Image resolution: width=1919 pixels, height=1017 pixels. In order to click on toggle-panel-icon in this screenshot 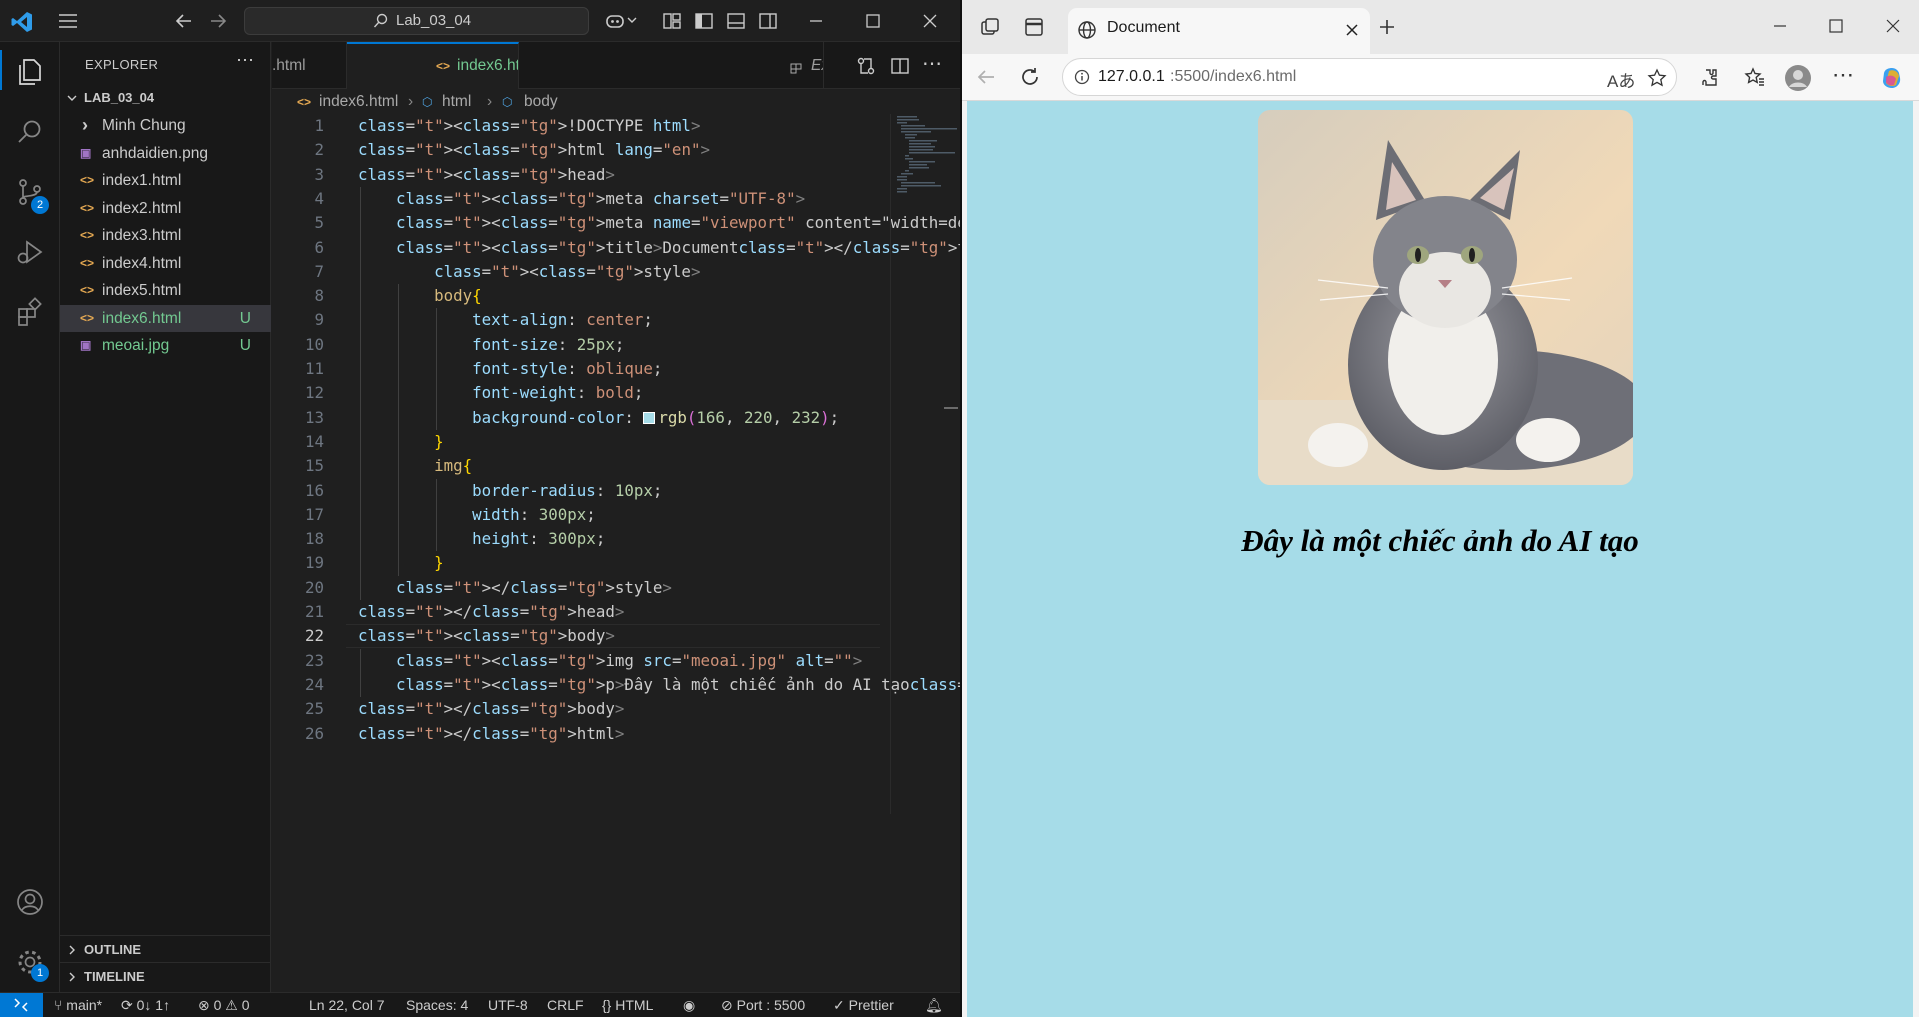, I will do `click(736, 21)`.